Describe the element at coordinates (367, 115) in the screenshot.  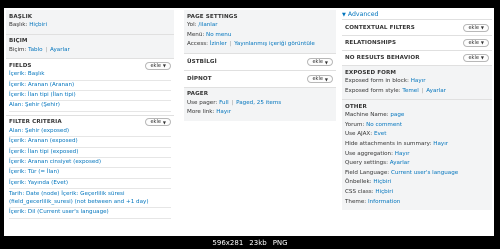
I see `other-row-label: Machine Name:` at that location.